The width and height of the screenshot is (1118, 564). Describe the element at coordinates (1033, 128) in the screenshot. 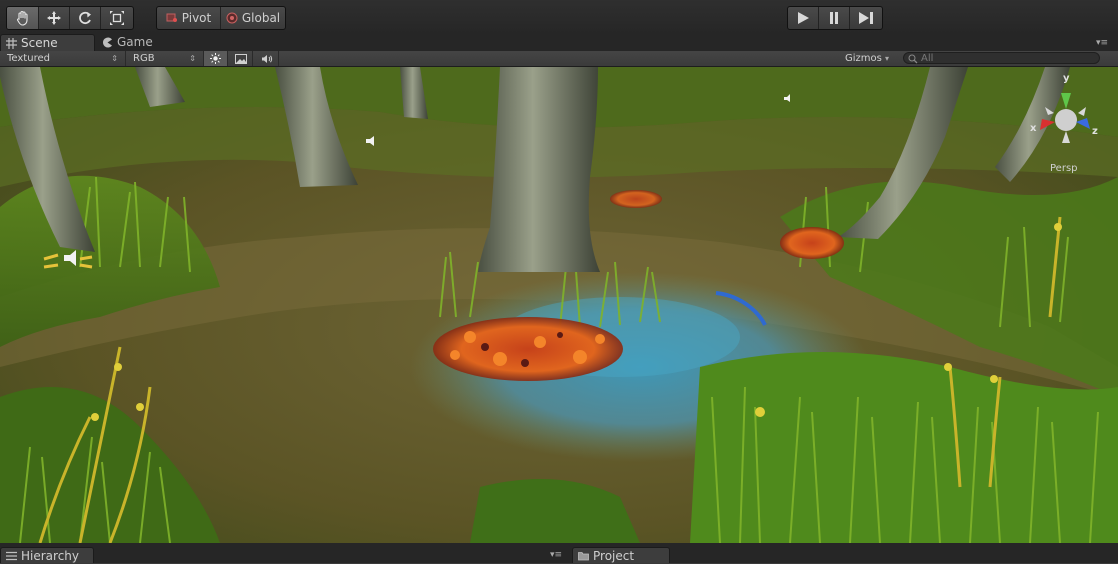

I see `gizmo-x-label: x` at that location.